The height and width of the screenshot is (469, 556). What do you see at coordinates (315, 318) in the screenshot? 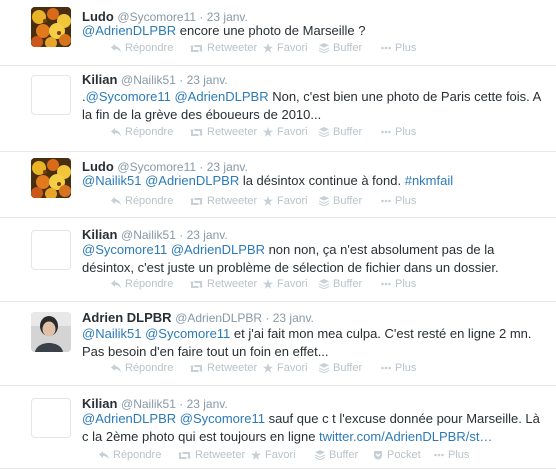
I see `tweet-header: Adrien DLPBR @AdrienDLPBR · 23 janv.` at bounding box center [315, 318].